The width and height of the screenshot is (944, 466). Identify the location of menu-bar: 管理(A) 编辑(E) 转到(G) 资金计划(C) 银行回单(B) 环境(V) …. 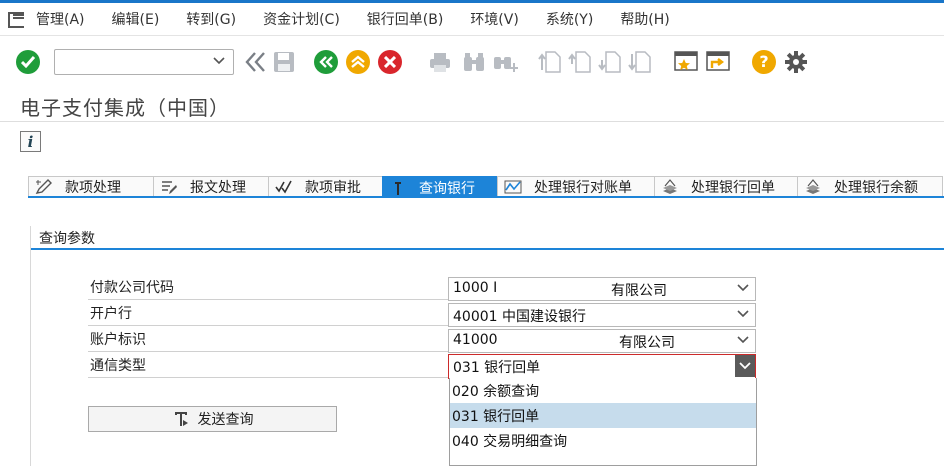
(472, 18).